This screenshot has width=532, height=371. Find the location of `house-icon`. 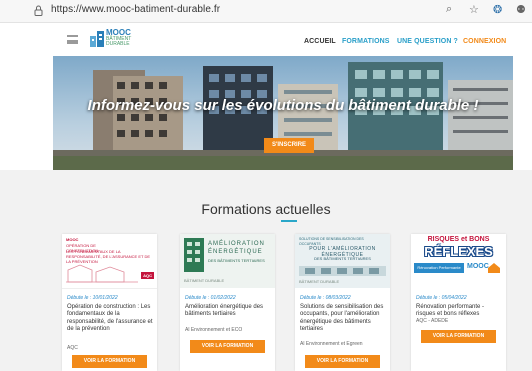

house-icon is located at coordinates (494, 268).